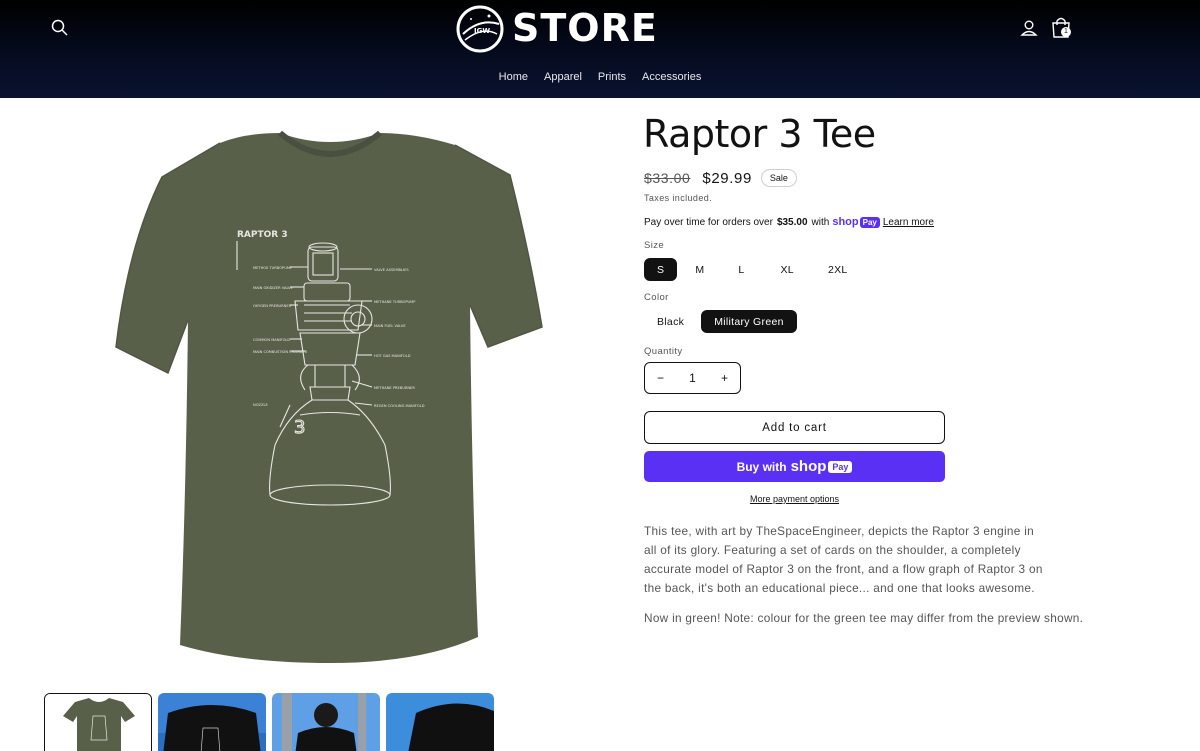 The width and height of the screenshot is (1200, 751). Describe the element at coordinates (269, 722) in the screenshot. I see `thumbnail-strip` at that location.